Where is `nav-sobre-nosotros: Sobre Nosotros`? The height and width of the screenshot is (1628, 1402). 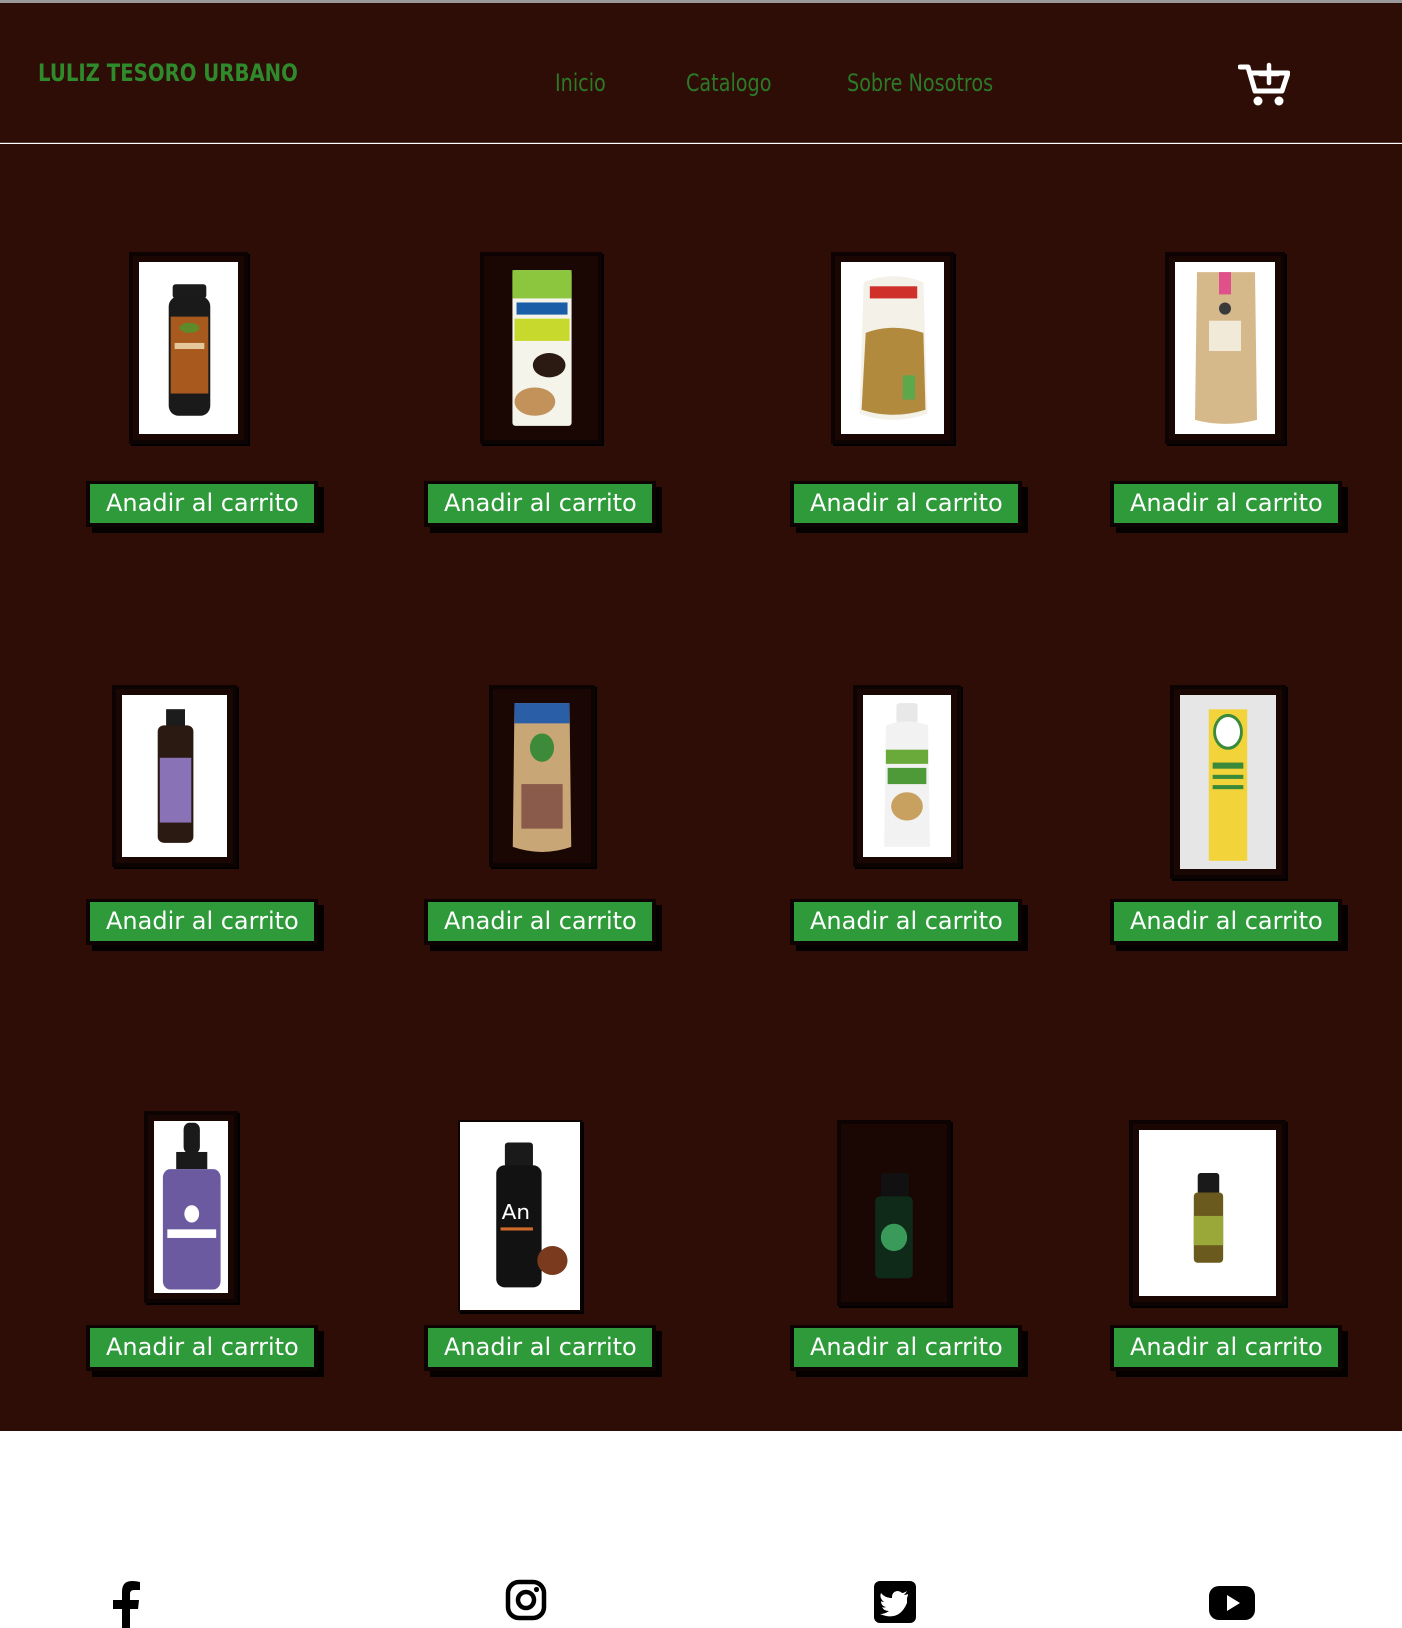
nav-sobre-nosotros: Sobre Nosotros is located at coordinates (920, 83).